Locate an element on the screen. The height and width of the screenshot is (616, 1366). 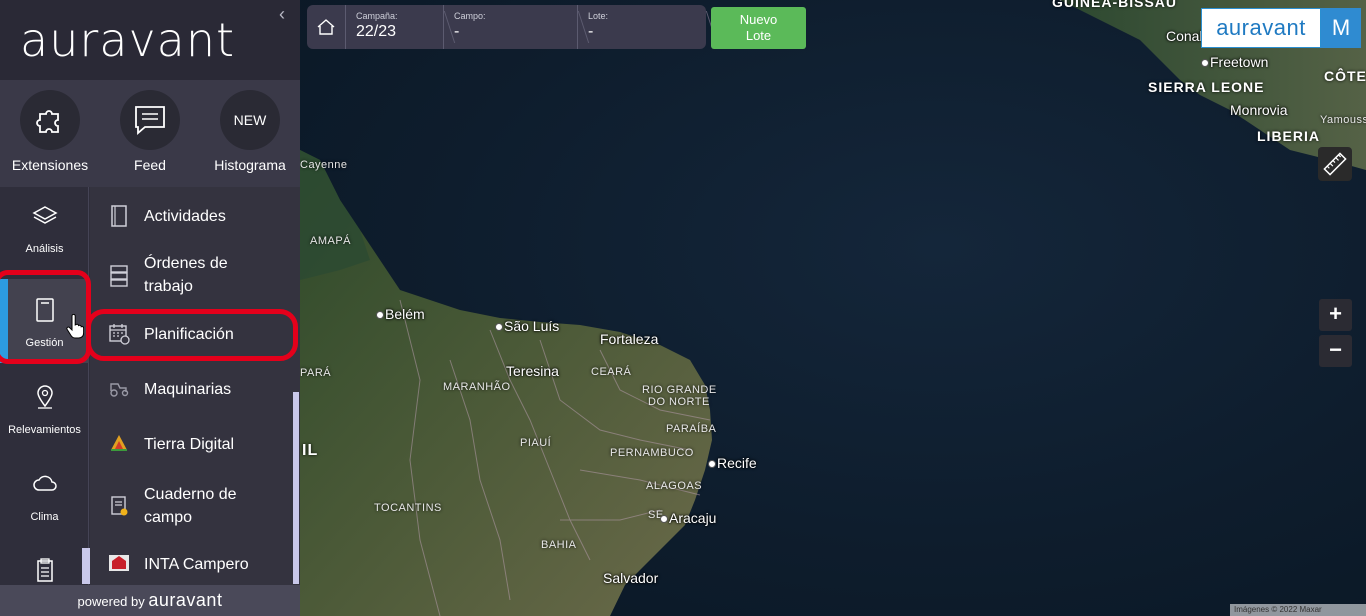
lot-select: Lote: - is located at coordinates (641, 27).